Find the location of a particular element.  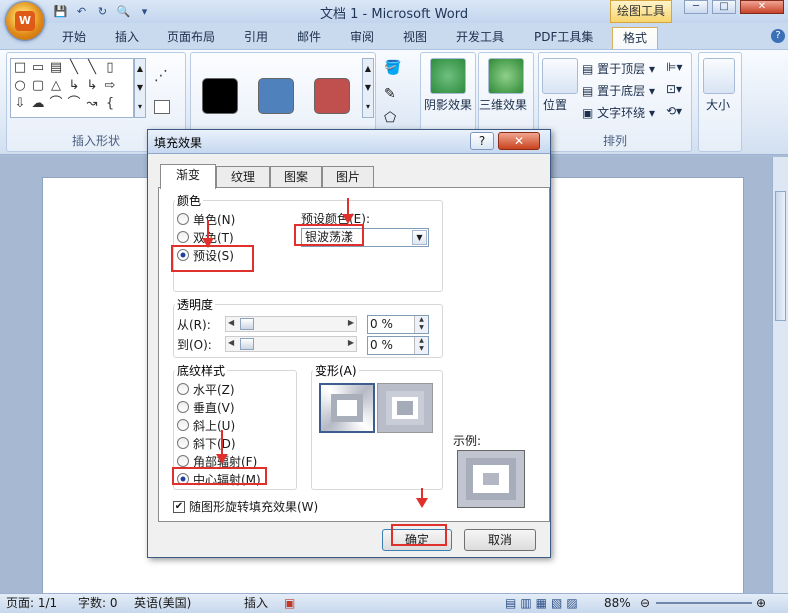

tab-gradient: 渐变 is located at coordinates (188, 176).